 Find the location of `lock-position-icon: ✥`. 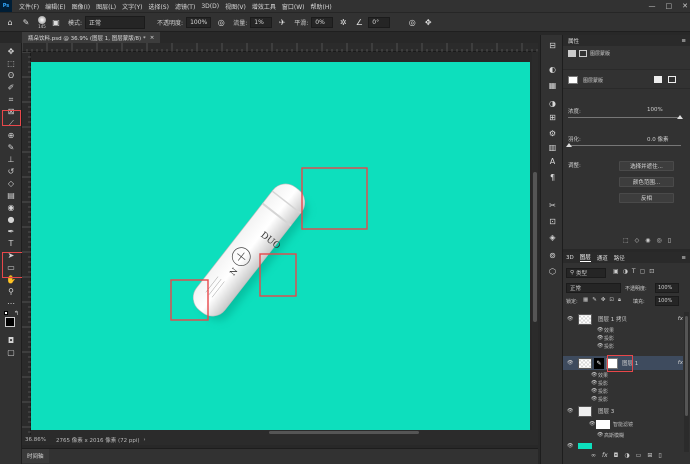

lock-position-icon: ✥ is located at coordinates (603, 300).